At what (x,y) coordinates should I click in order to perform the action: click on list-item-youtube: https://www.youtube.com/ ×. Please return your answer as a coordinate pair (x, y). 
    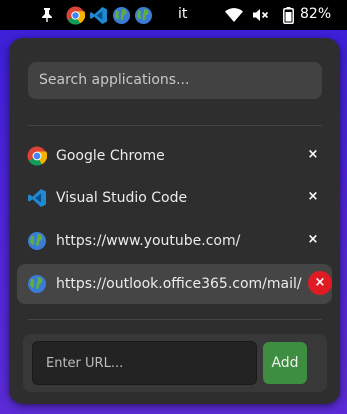
    Looking at the image, I should click on (174, 241).